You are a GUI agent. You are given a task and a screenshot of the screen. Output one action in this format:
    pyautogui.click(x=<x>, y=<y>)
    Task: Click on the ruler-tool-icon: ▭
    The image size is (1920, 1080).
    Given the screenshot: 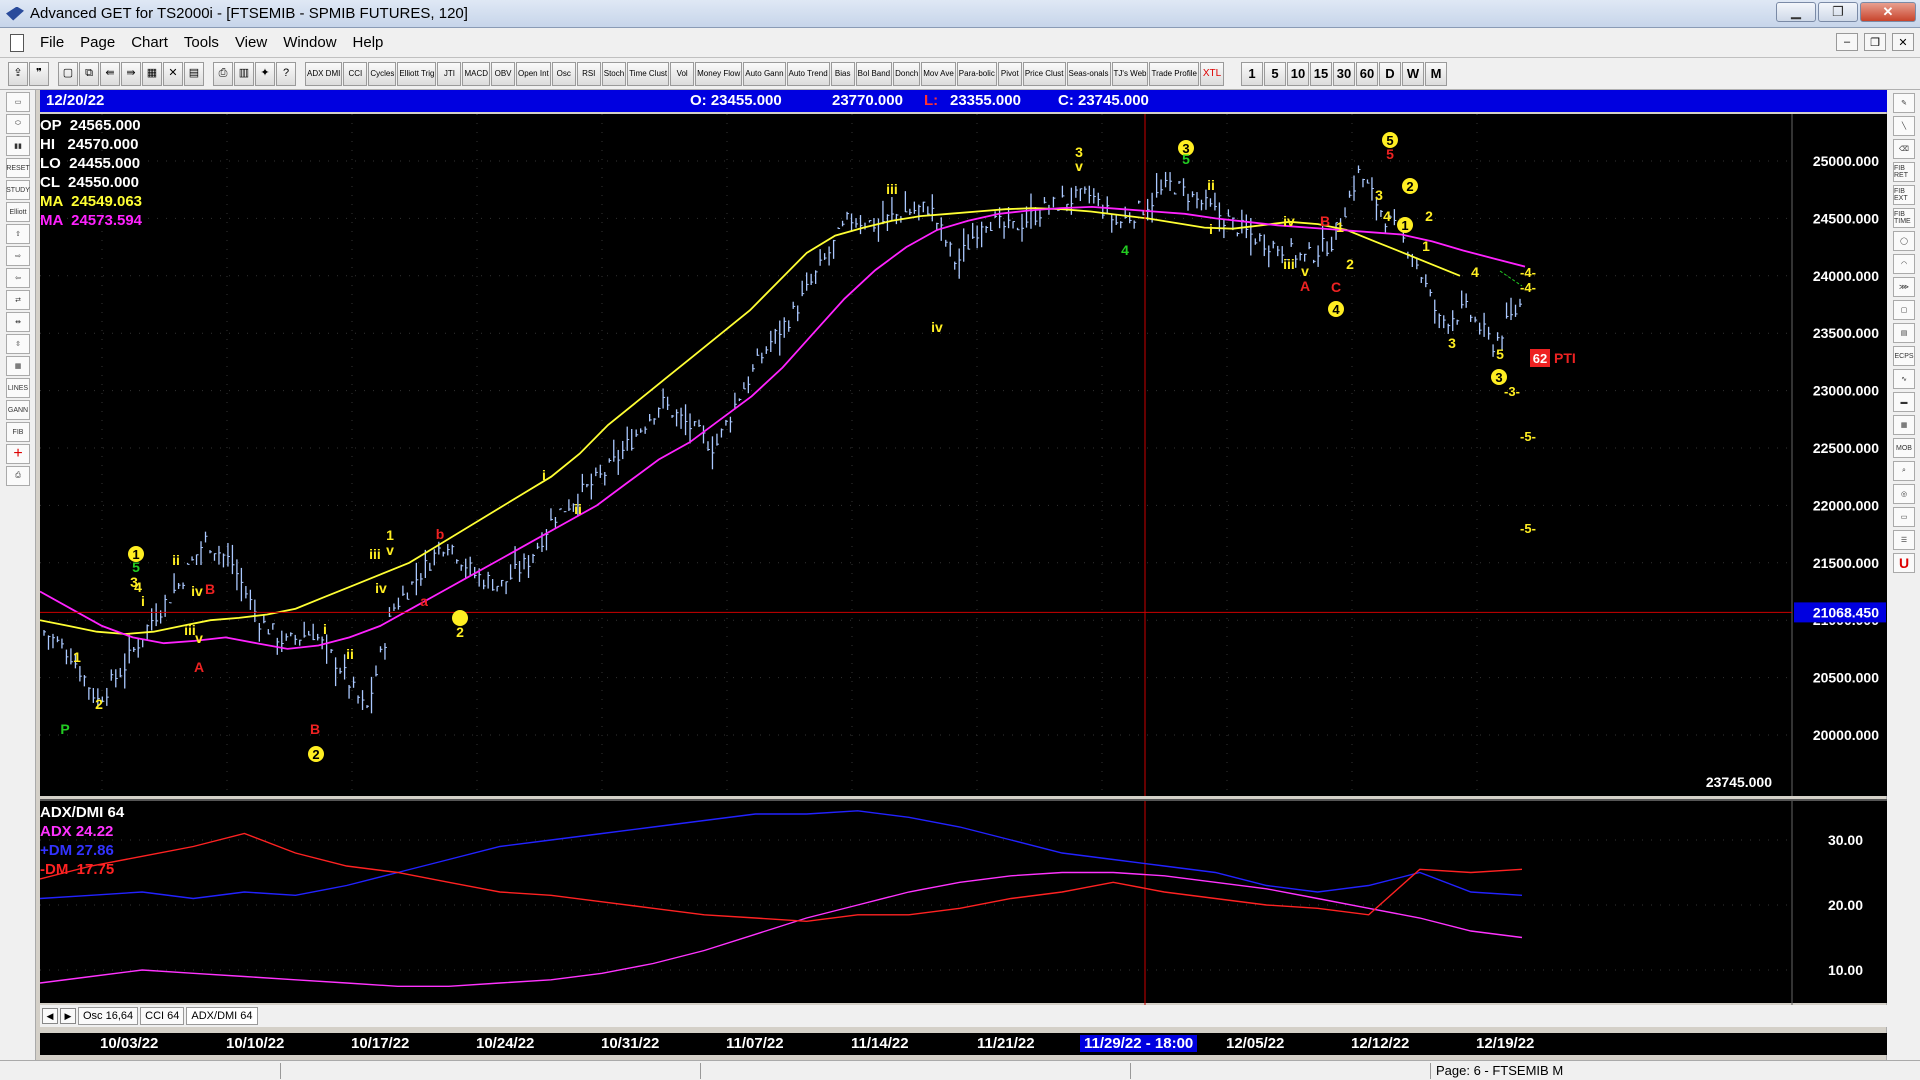 What is the action you would take?
    pyautogui.click(x=1904, y=517)
    